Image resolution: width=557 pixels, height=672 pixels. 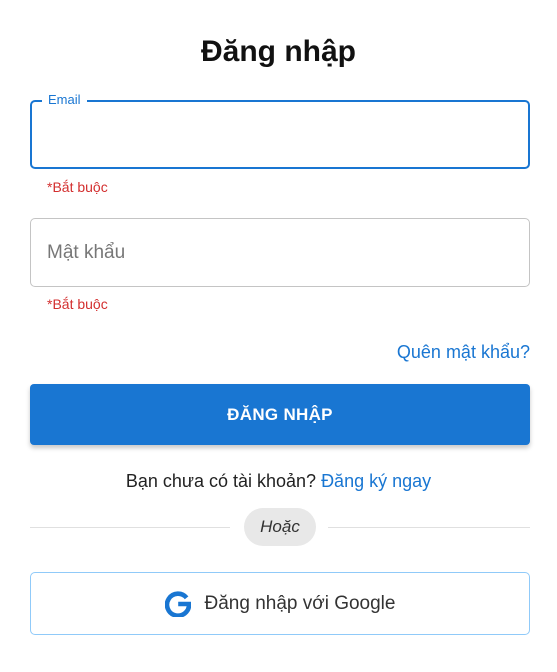 What do you see at coordinates (300, 603) in the screenshot?
I see `google-login-label: Đăng nhập với Google` at bounding box center [300, 603].